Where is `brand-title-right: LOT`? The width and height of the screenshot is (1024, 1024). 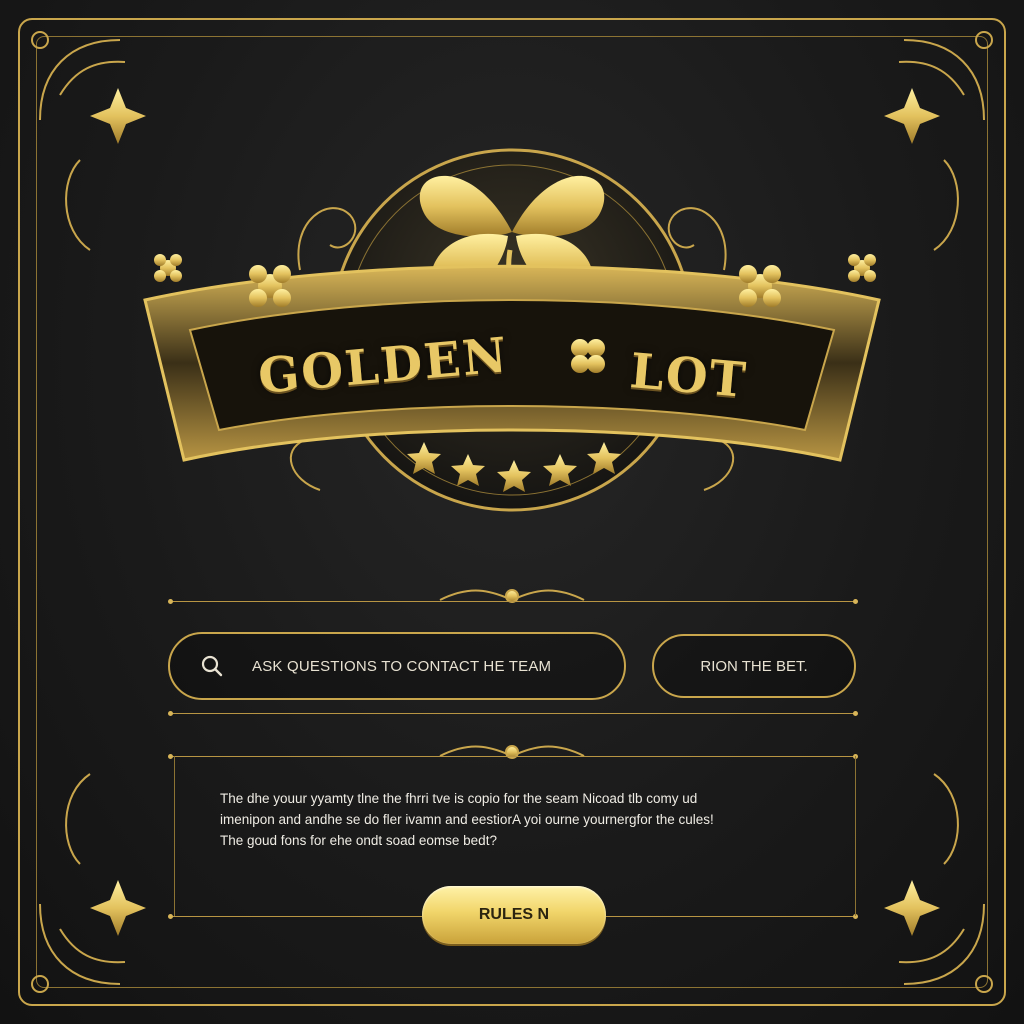 brand-title-right: LOT is located at coordinates (688, 376).